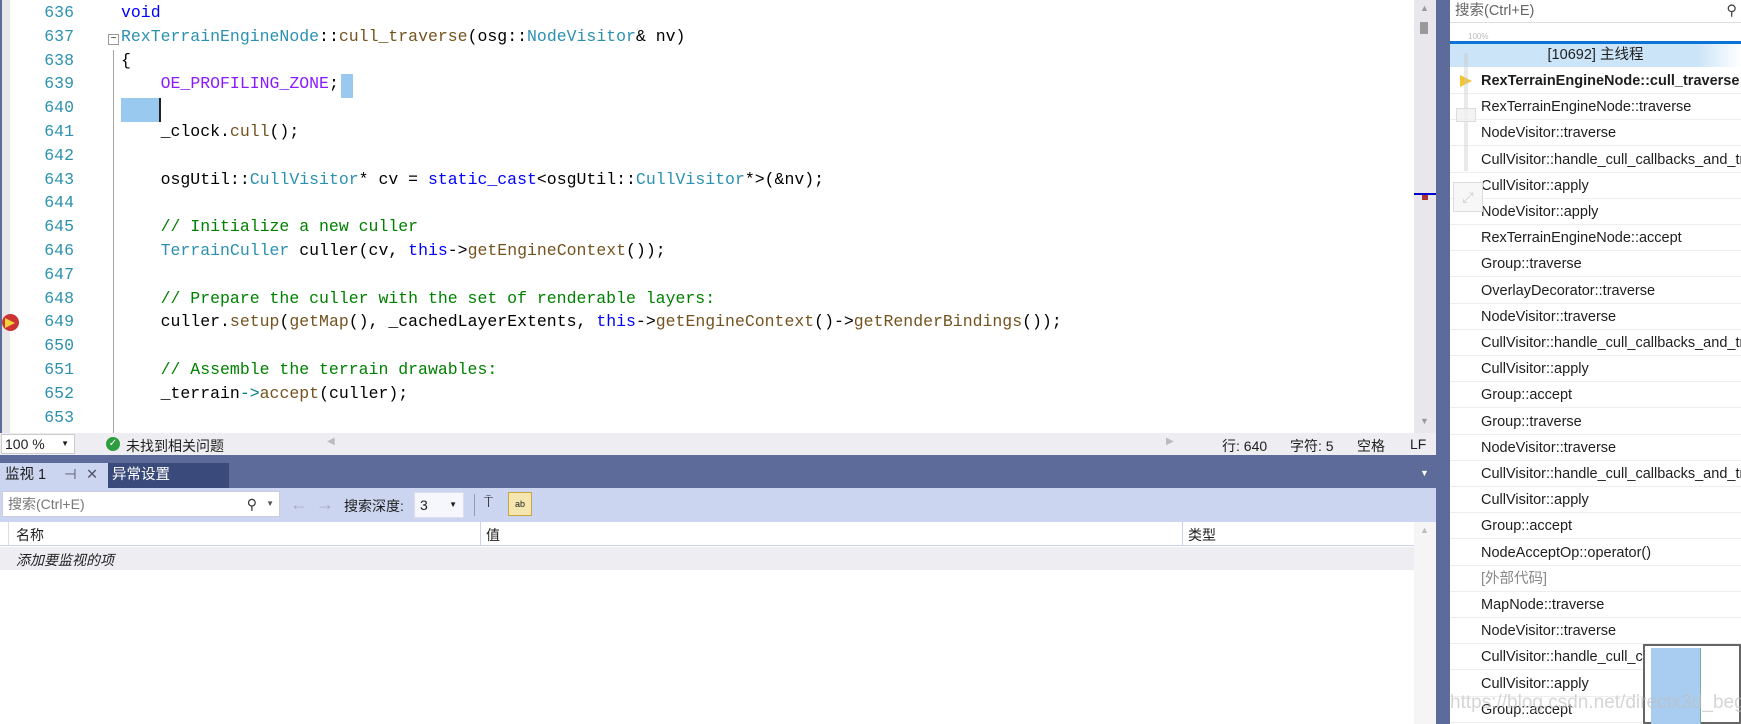  Describe the element at coordinates (333, 84) in the screenshot. I see `code-token: ;` at that location.